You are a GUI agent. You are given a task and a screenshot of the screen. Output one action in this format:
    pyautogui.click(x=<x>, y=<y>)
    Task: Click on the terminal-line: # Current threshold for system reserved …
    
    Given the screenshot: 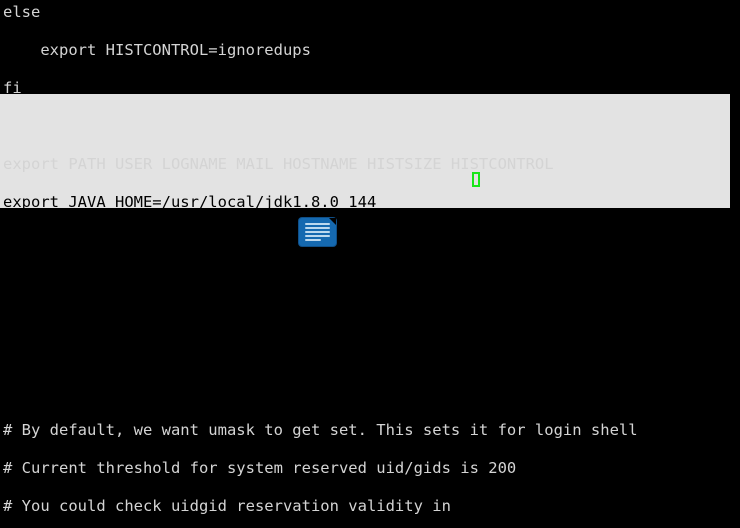 What is the action you would take?
    pyautogui.click(x=260, y=468)
    